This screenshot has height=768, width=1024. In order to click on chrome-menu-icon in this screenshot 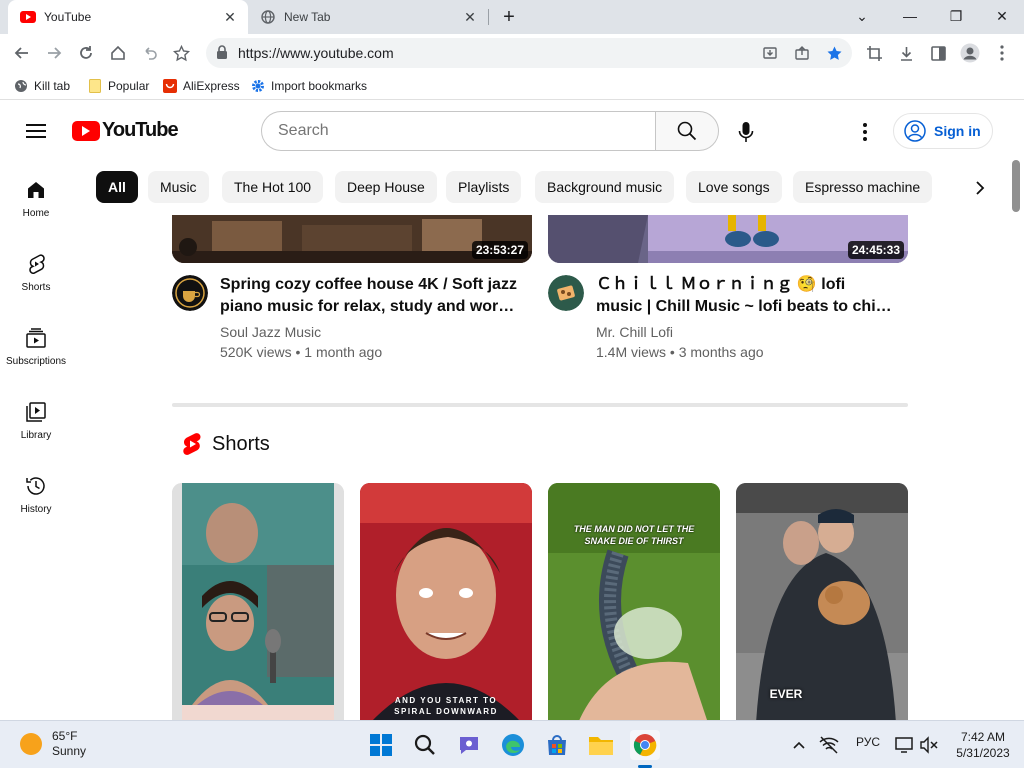, I will do `click(1002, 53)`.